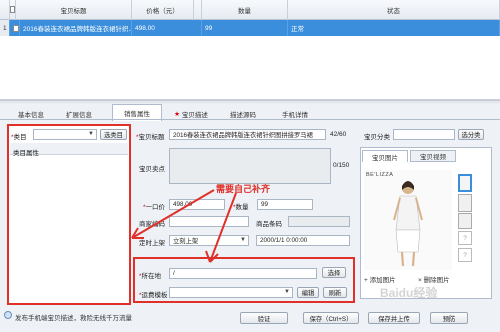 This screenshot has height=332, width=500. What do you see at coordinates (173, 214) in the screenshot?
I see `arrow-left` at bounding box center [173, 214].